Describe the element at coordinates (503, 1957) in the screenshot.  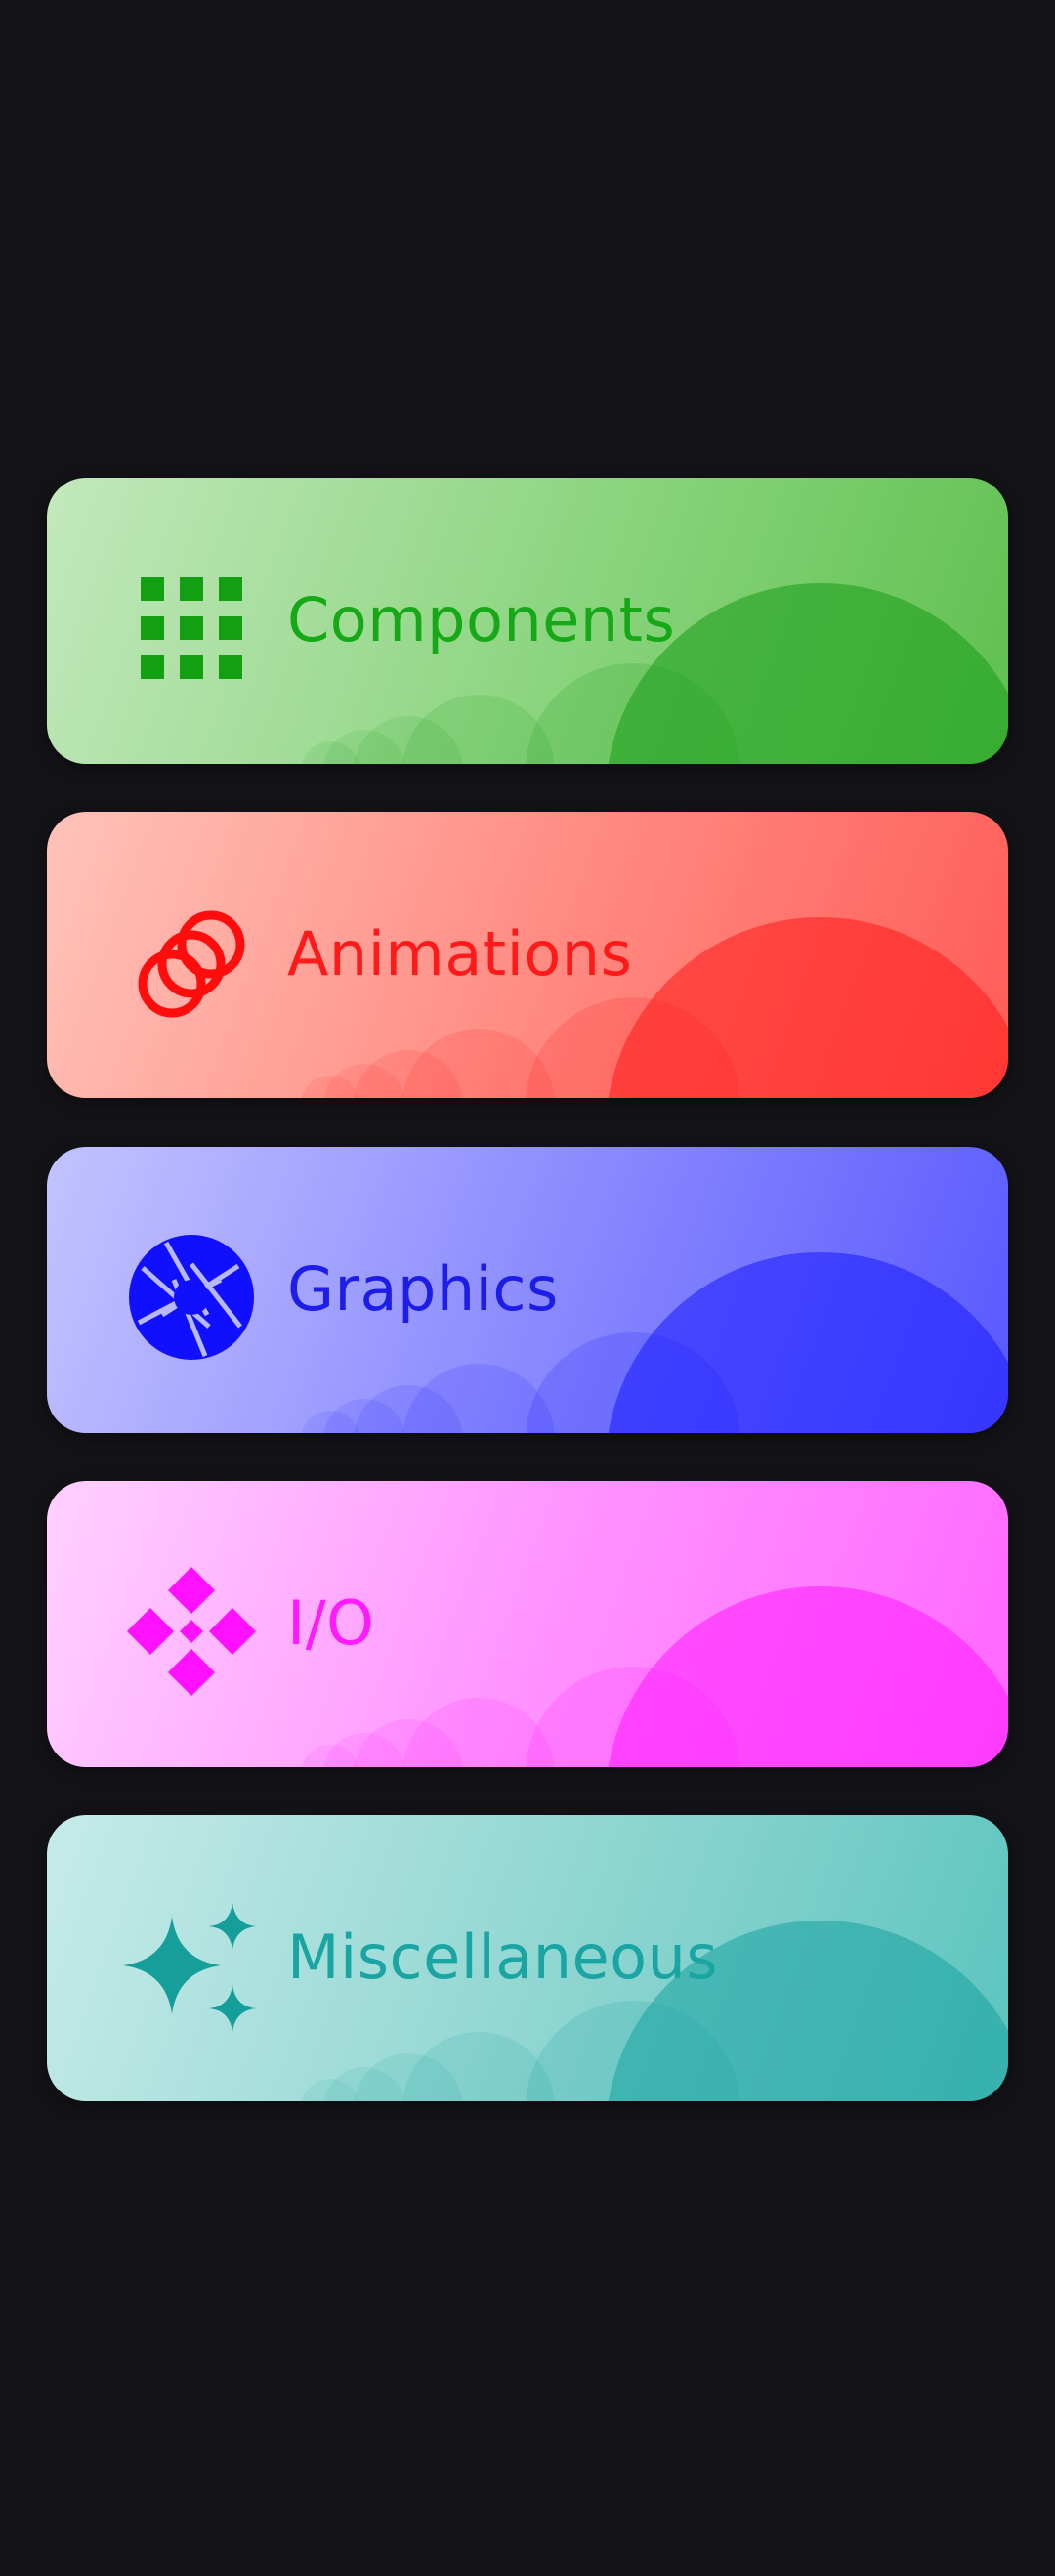
I see `miscellaneous-label: Miscellaneous` at that location.